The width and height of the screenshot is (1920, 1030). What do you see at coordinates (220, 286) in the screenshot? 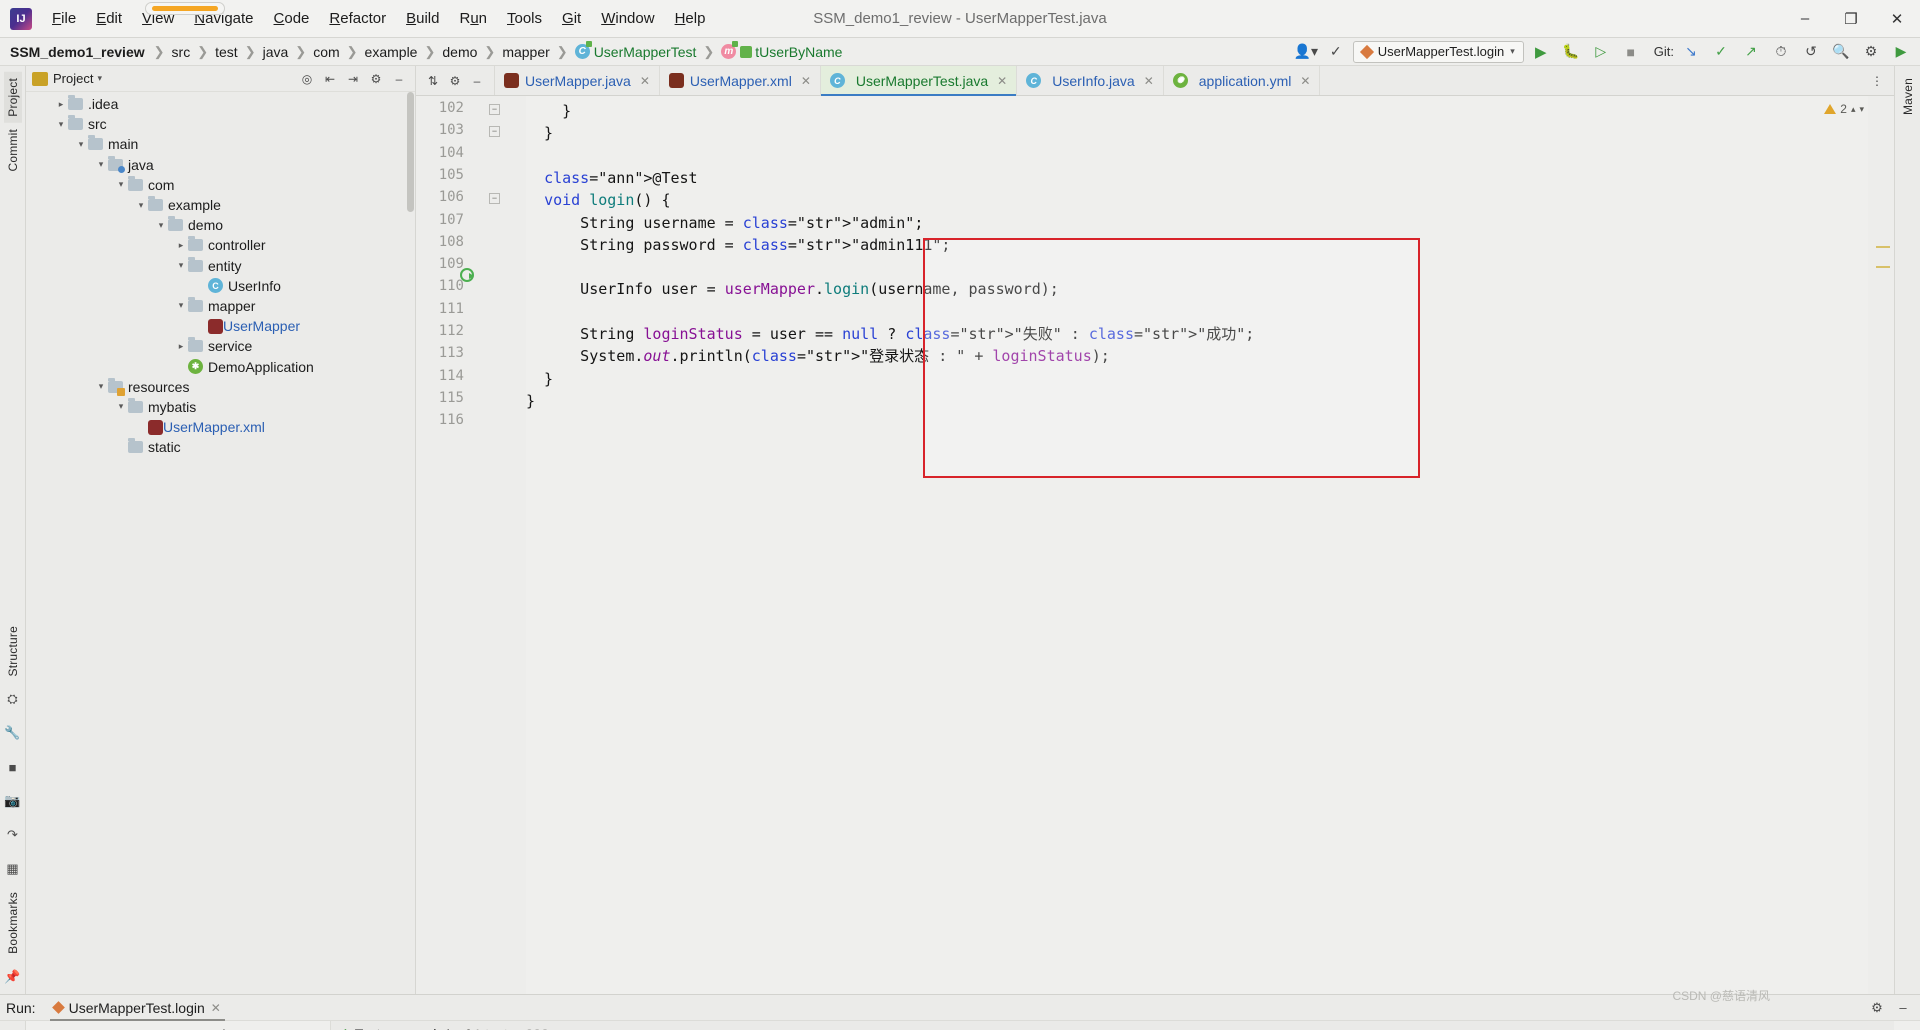
I see `tree-node: C UserInfo` at bounding box center [220, 286].